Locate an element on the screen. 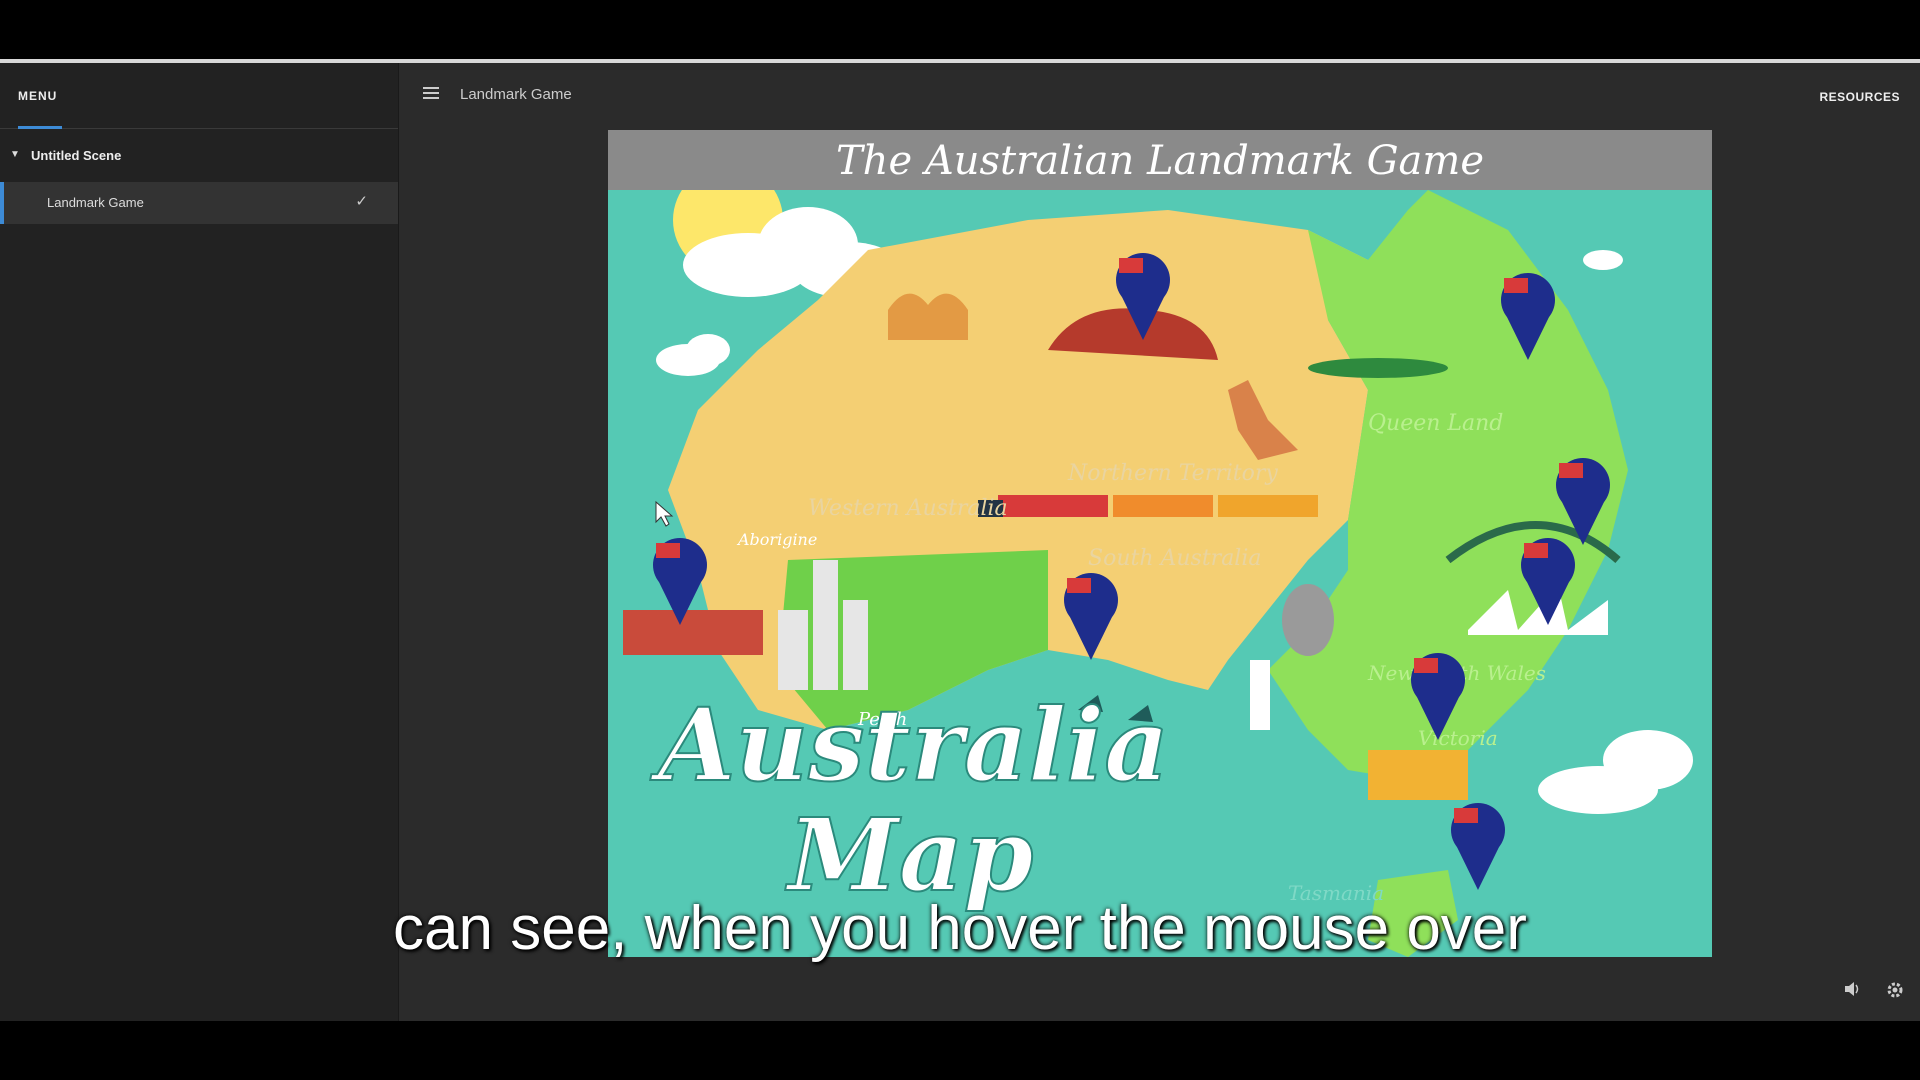 This screenshot has height=1080, width=1920. menu-tab-indicator is located at coordinates (40, 127).